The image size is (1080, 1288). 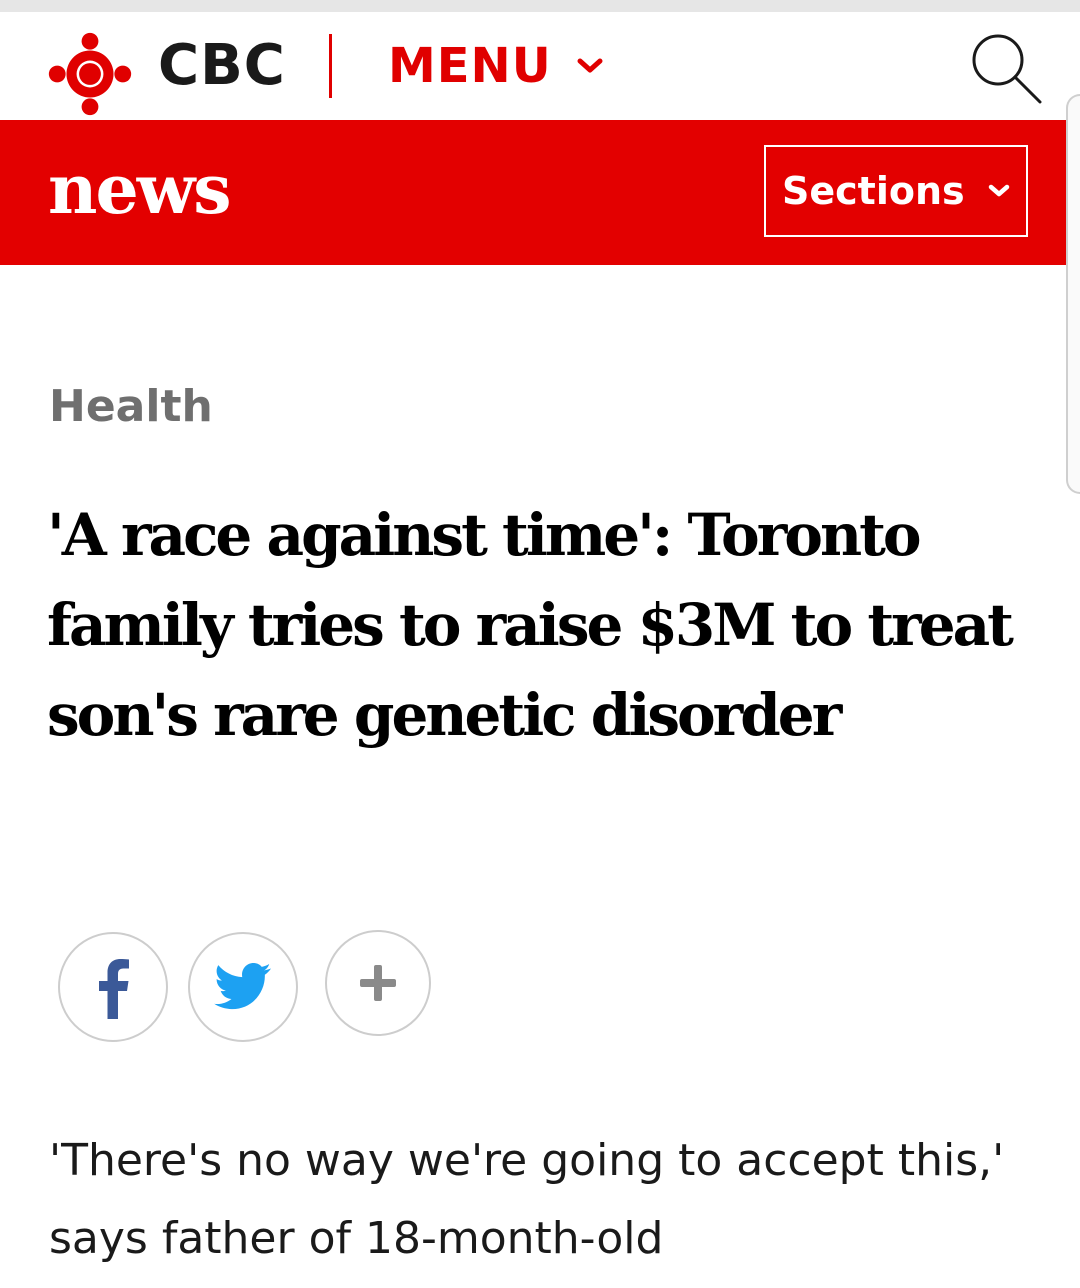 I want to click on news-section-bar: news Sections, so click(x=533, y=192).